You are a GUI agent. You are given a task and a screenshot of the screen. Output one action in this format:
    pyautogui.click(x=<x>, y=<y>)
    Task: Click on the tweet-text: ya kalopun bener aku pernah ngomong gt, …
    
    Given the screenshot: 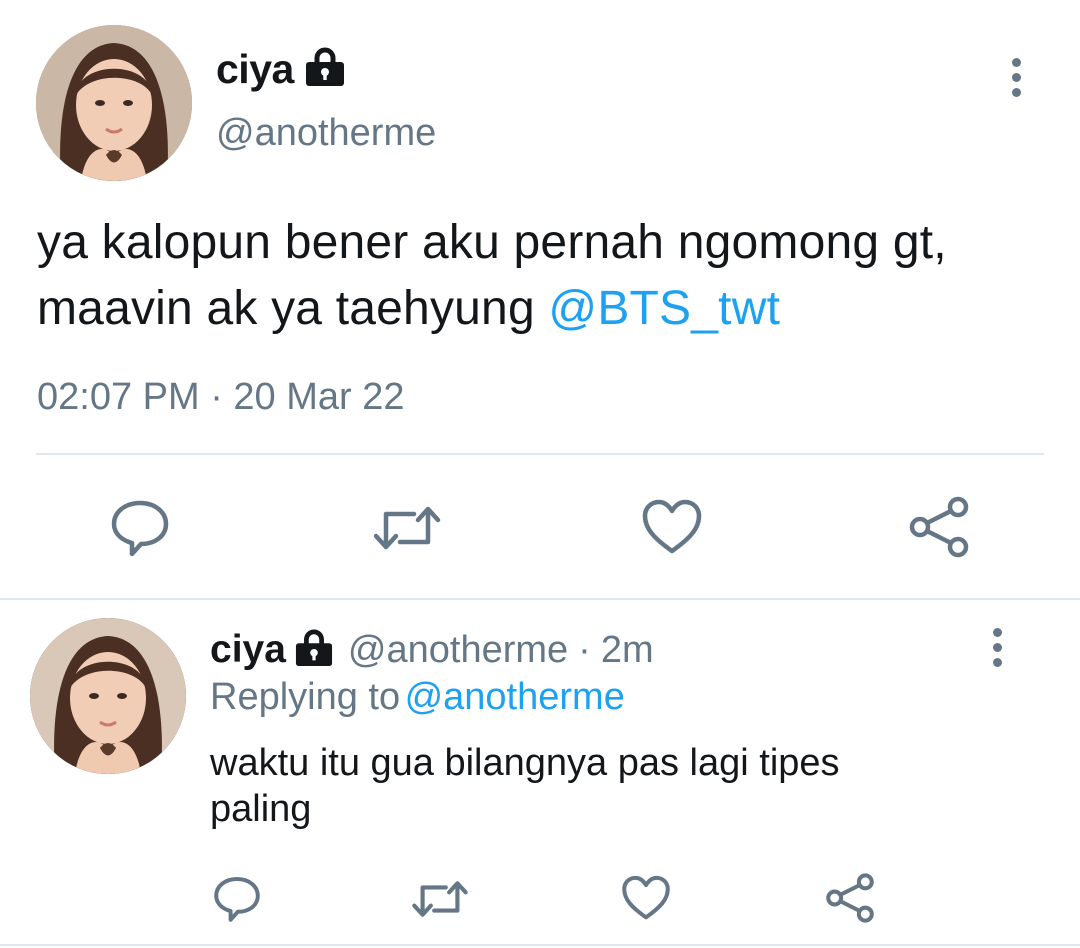 What is the action you would take?
    pyautogui.click(x=547, y=276)
    